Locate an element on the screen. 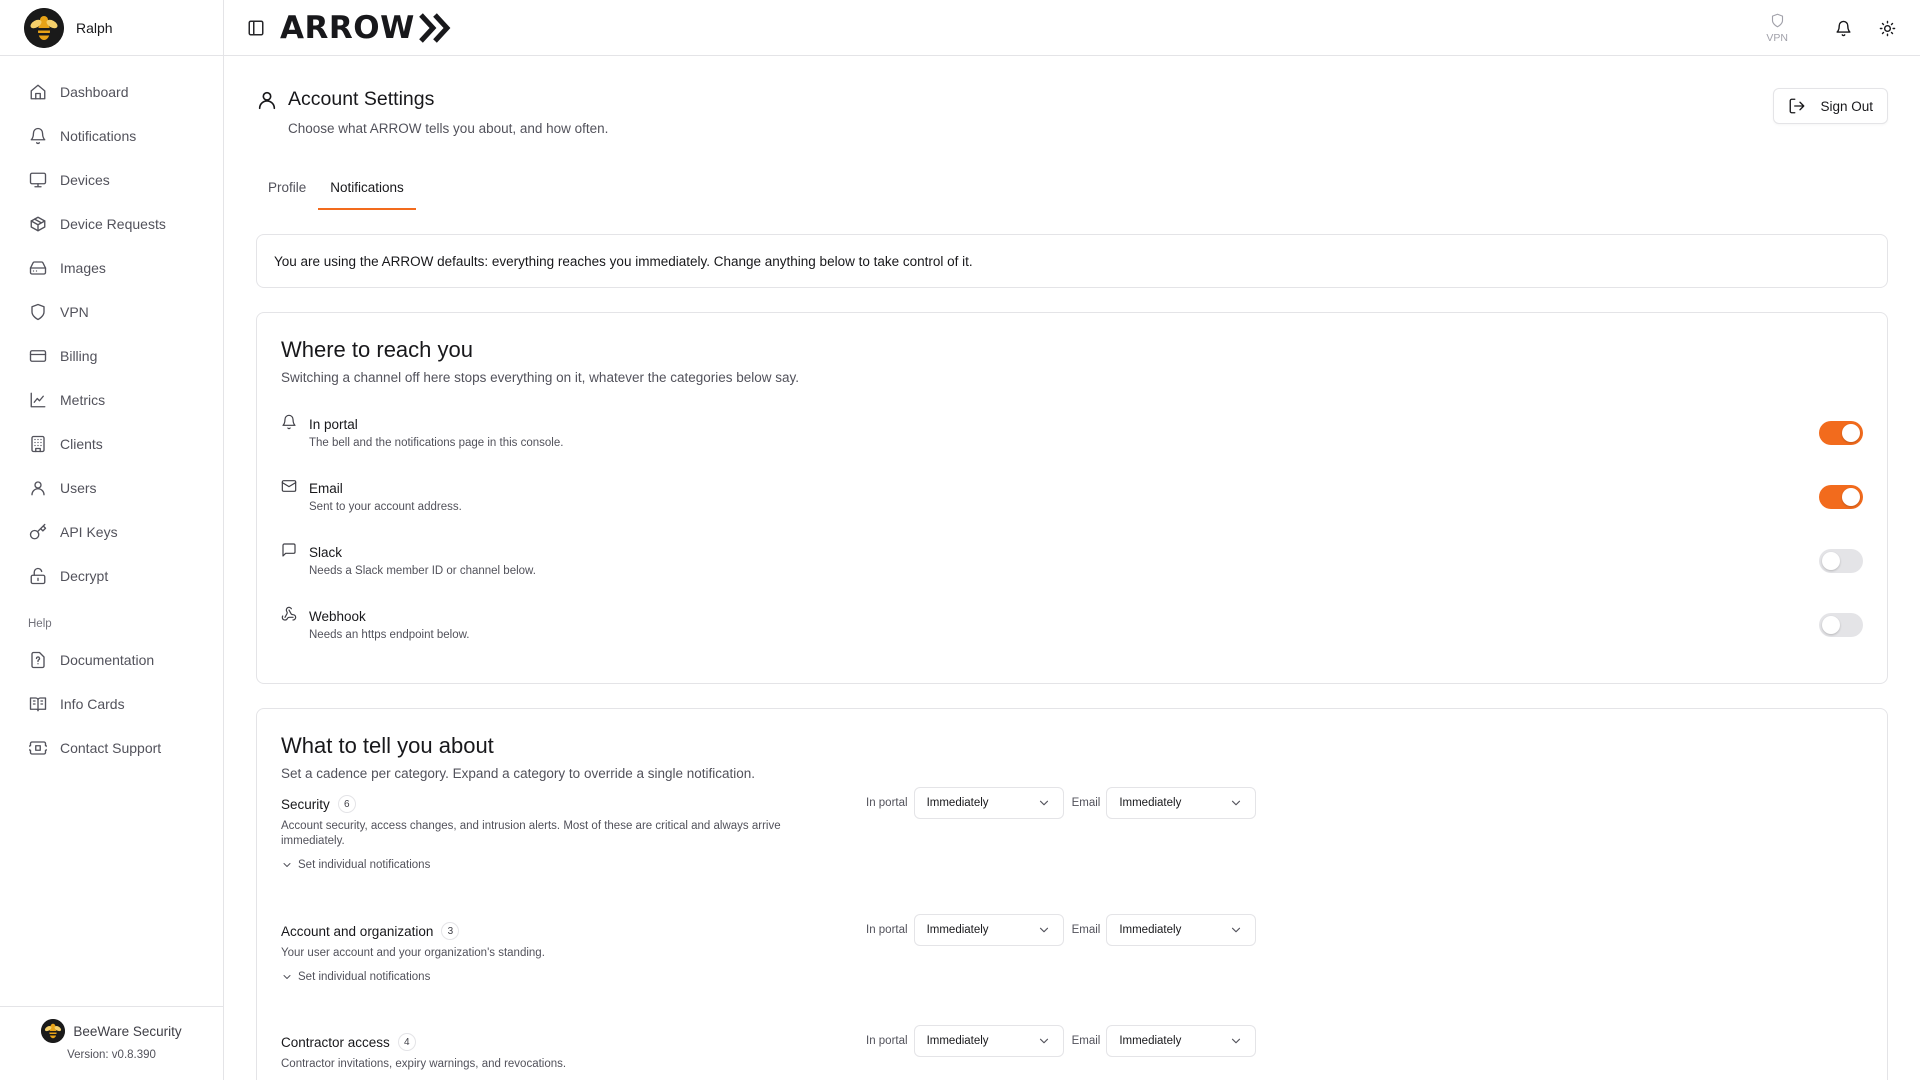 The height and width of the screenshot is (1080, 1920). sign-out-button: Sign Out is located at coordinates (1830, 106).